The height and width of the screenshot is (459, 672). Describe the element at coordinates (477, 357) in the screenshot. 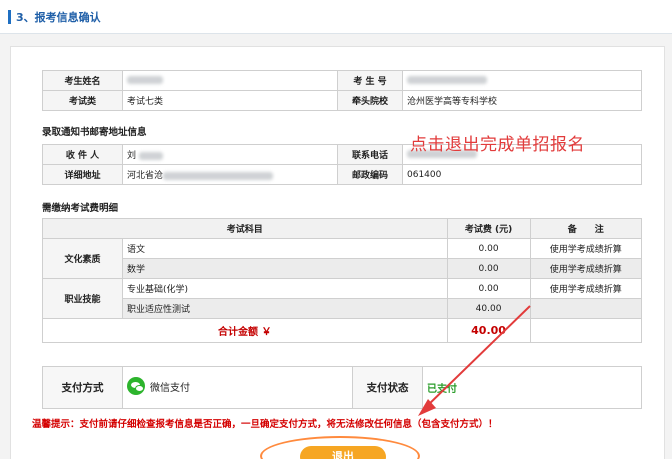

I see `arrow-line` at that location.